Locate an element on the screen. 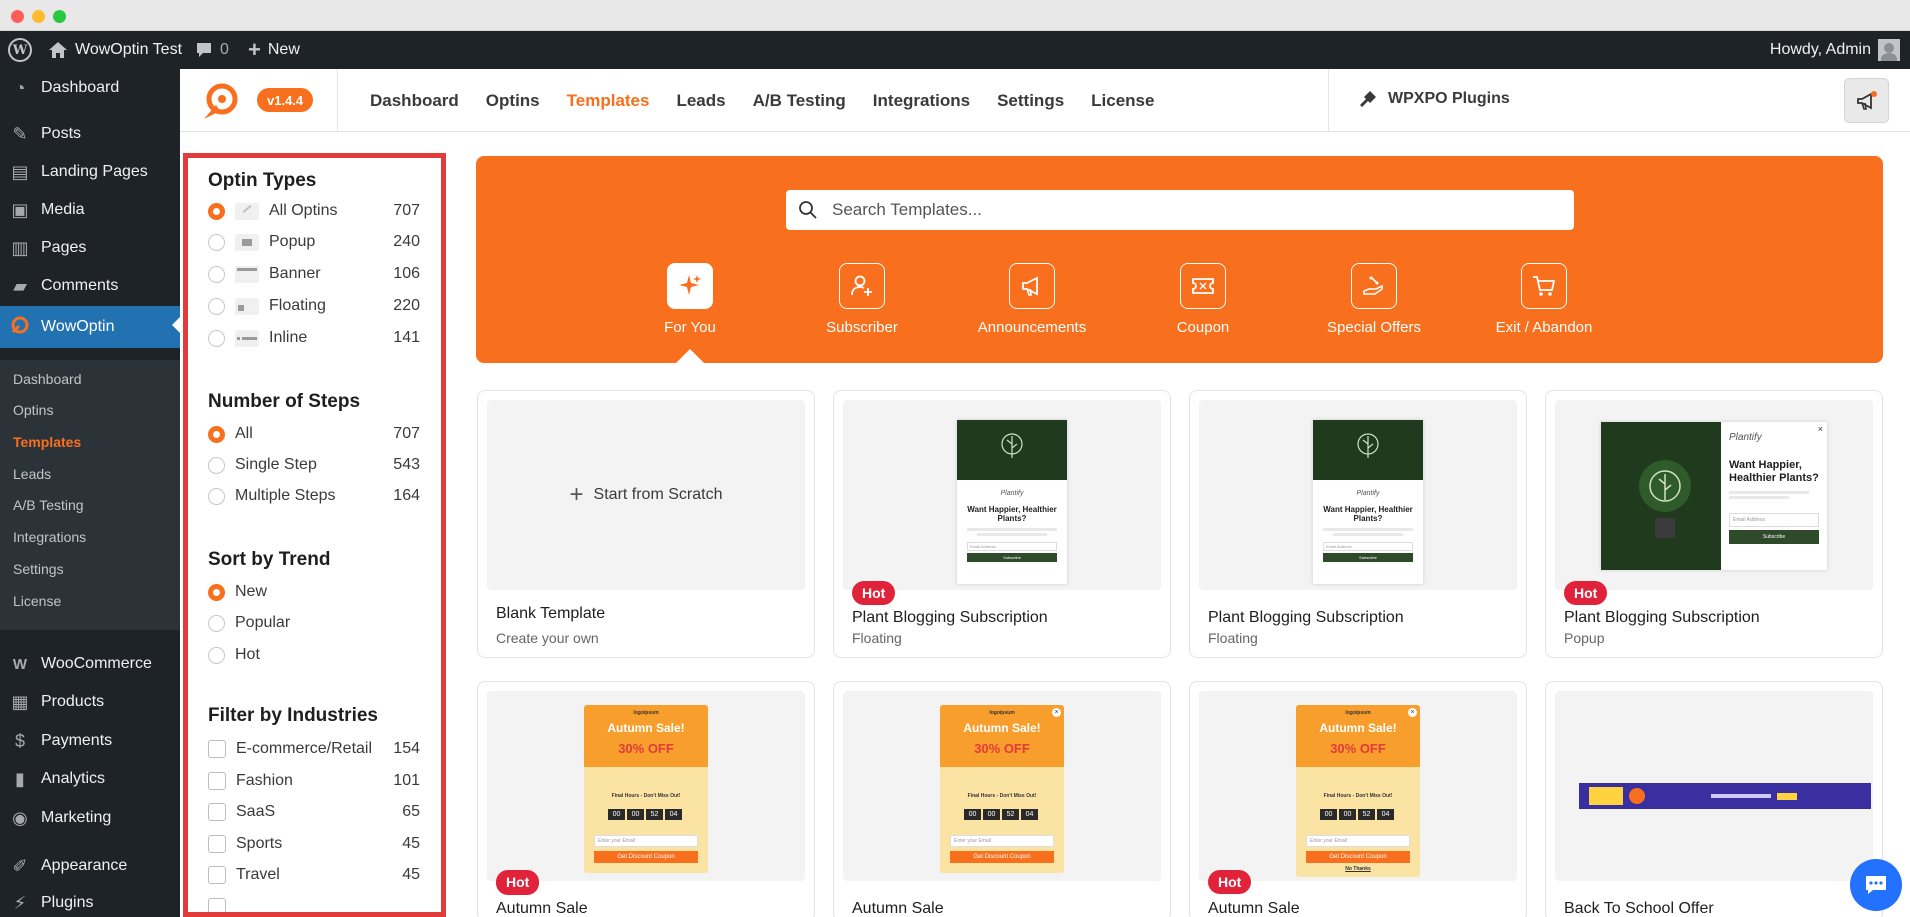 The height and width of the screenshot is (917, 1910). category-announcements: Announcements is located at coordinates (1032, 299).